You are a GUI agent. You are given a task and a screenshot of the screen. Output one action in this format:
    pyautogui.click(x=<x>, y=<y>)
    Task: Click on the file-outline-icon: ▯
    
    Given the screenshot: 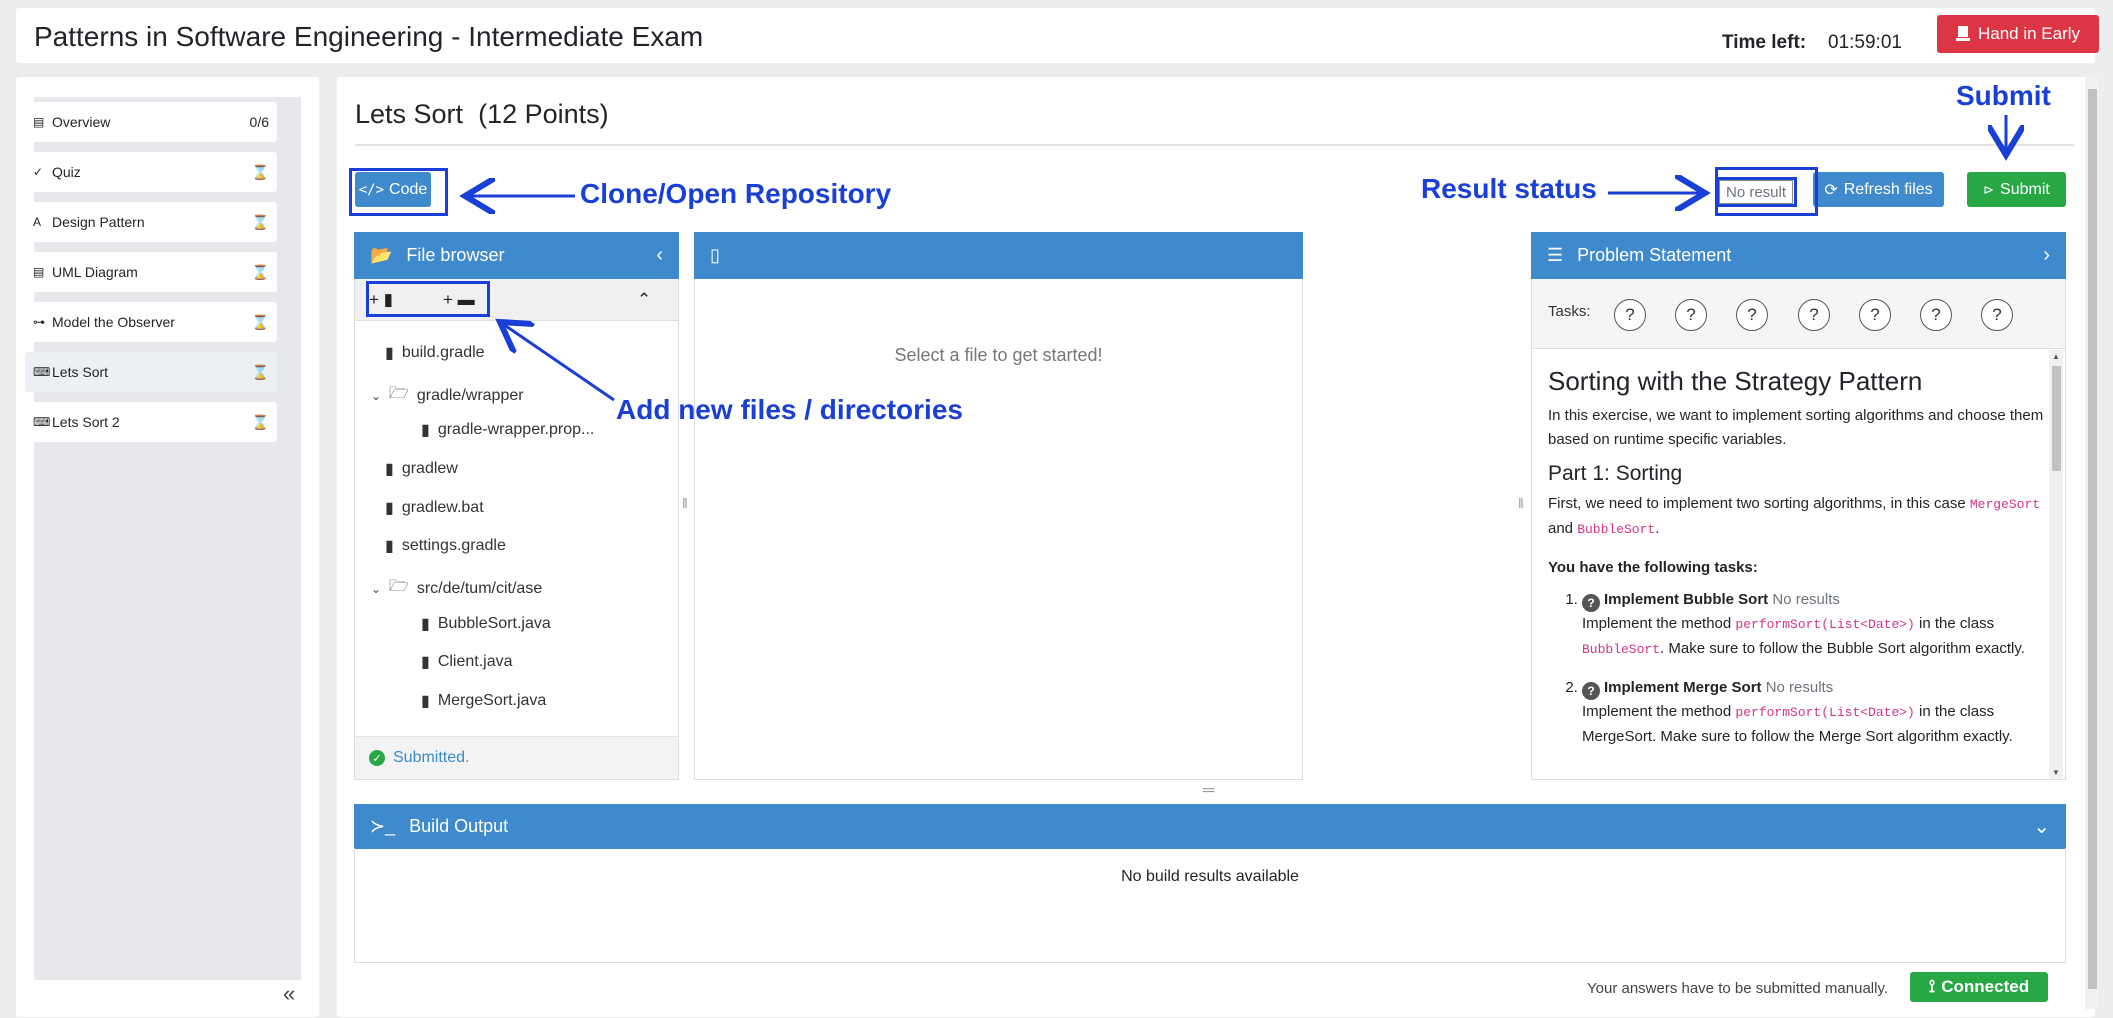 What is the action you would take?
    pyautogui.click(x=715, y=255)
    